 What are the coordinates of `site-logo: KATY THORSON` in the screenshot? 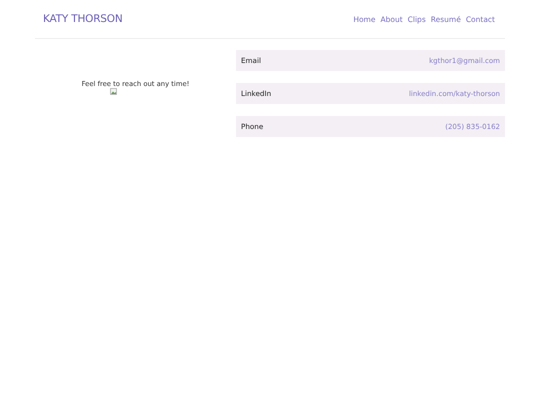 It's located at (82, 19).